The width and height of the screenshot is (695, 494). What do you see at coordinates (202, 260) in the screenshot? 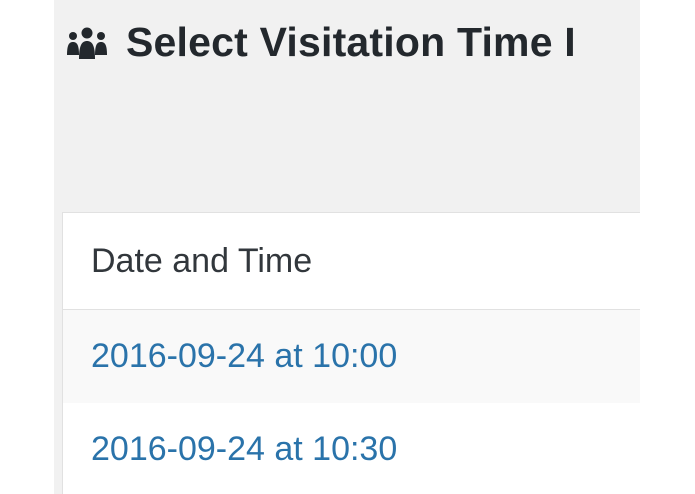
I see `column-header-date-time: Date and Time` at bounding box center [202, 260].